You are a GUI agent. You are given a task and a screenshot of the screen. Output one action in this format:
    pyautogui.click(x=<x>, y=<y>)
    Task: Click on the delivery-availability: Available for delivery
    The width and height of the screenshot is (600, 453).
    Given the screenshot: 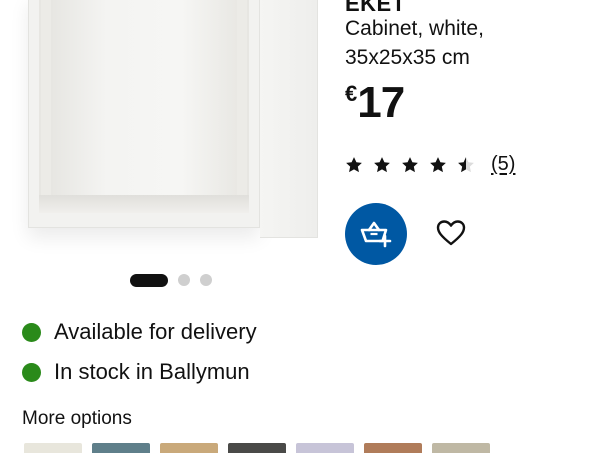 What is the action you would take?
    pyautogui.click(x=139, y=332)
    